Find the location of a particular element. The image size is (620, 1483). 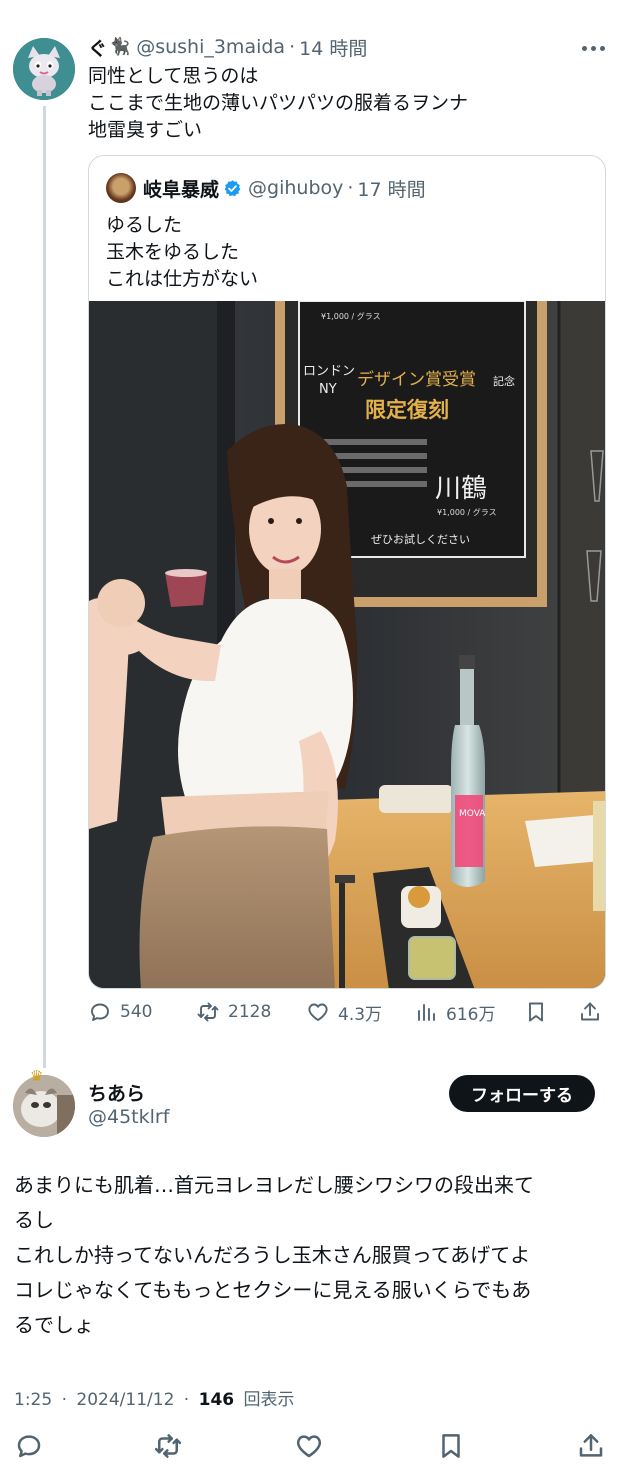

menu-award-suffix: 記念 is located at coordinates (504, 381).